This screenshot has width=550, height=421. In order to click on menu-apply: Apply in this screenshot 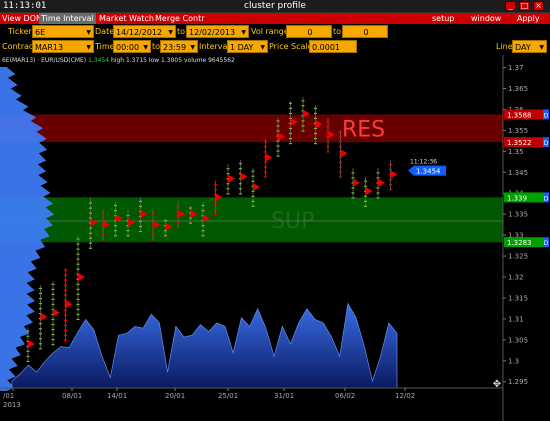, I will do `click(528, 18)`.